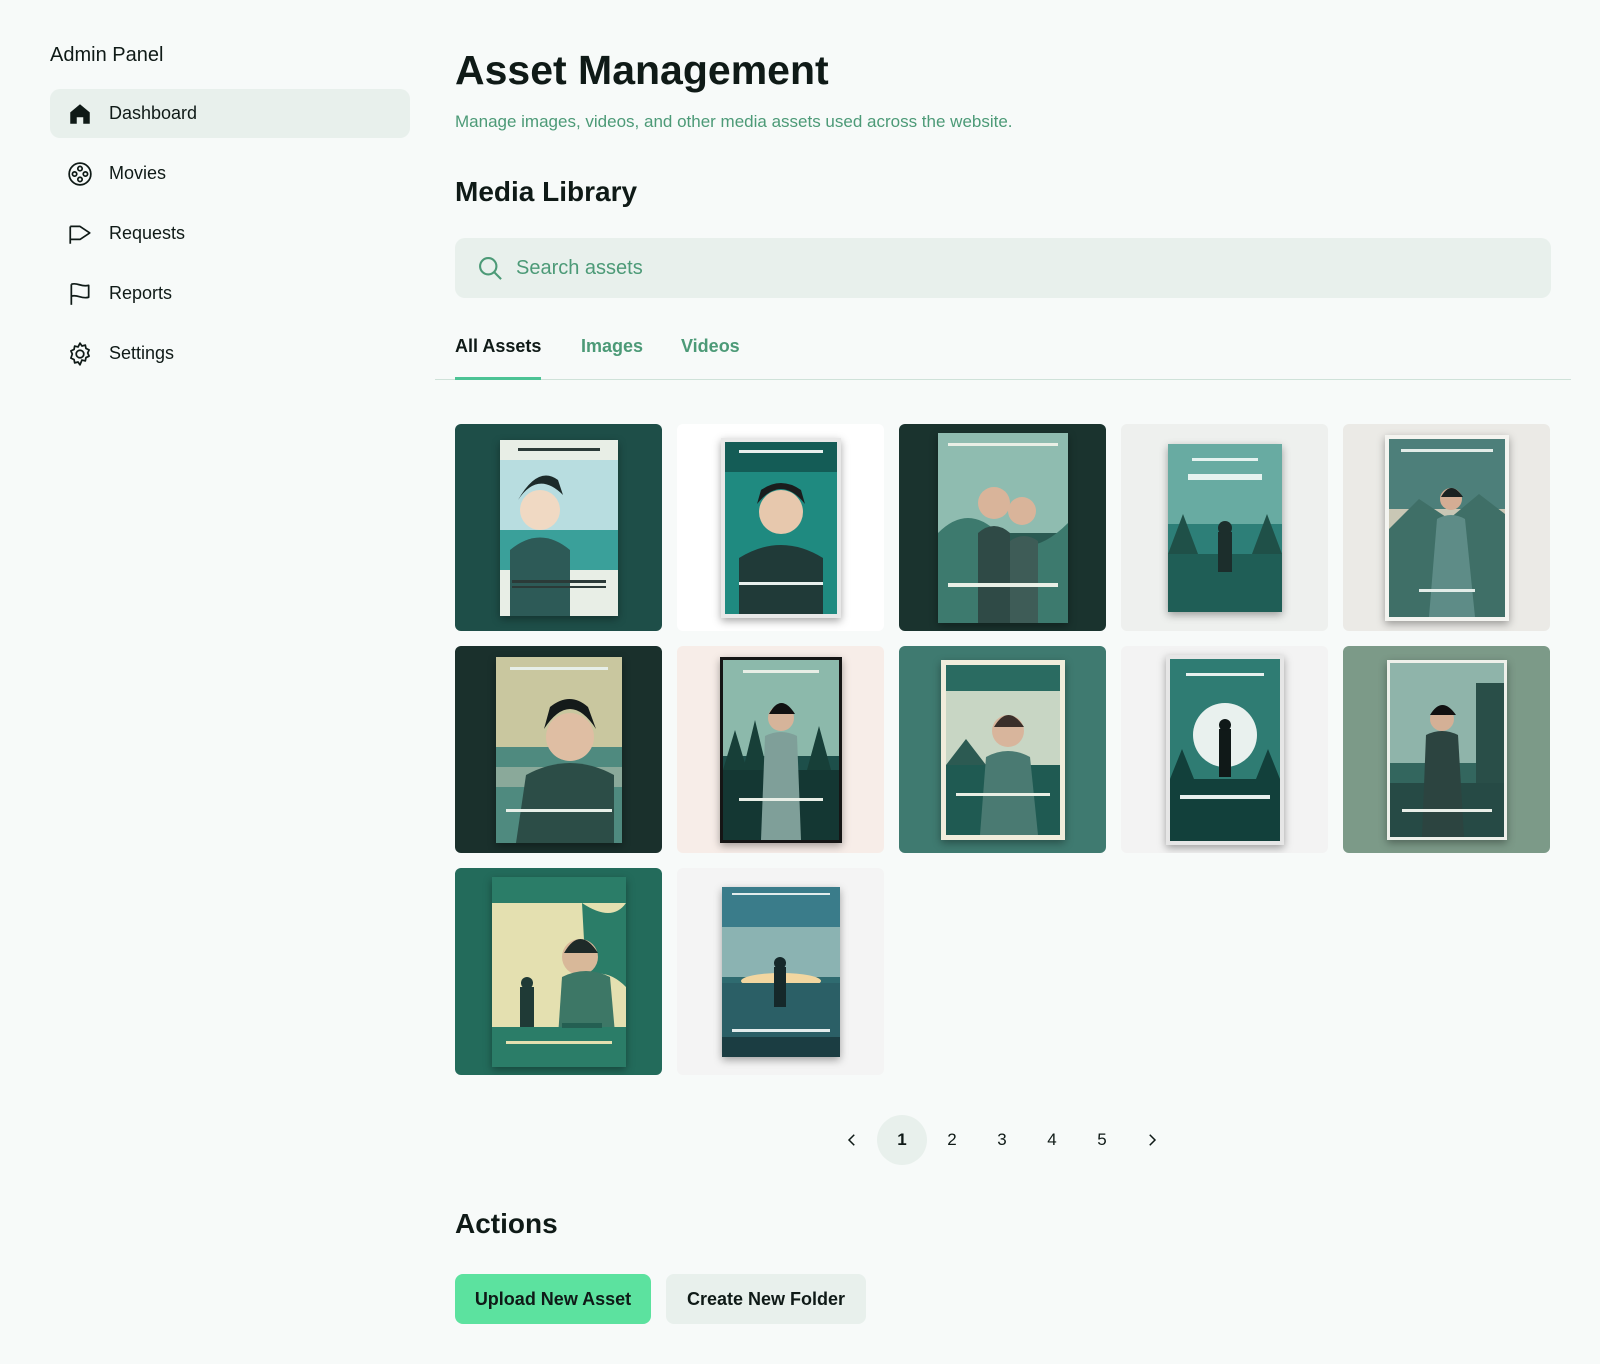 Image resolution: width=1600 pixels, height=1364 pixels. Describe the element at coordinates (612, 346) in the screenshot. I see `tab-images: Images` at that location.